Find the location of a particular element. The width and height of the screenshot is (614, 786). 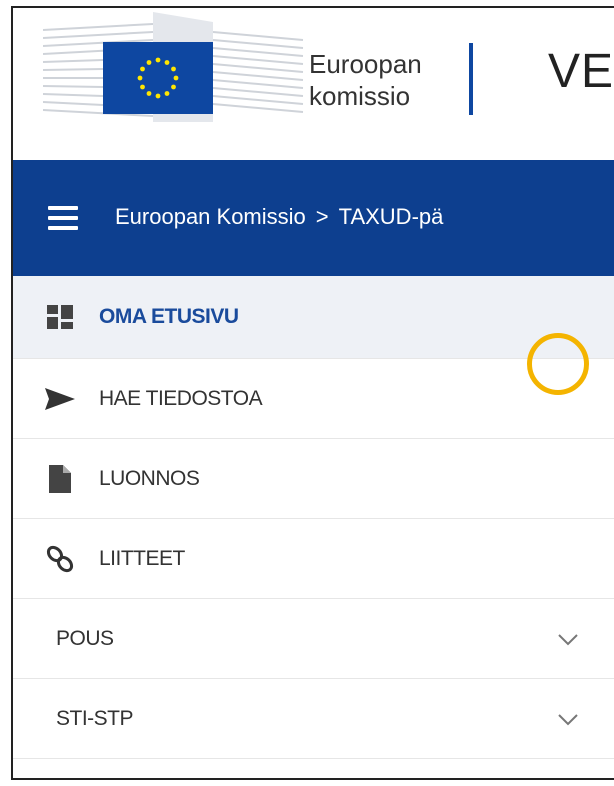

logo-divider is located at coordinates (471, 79).